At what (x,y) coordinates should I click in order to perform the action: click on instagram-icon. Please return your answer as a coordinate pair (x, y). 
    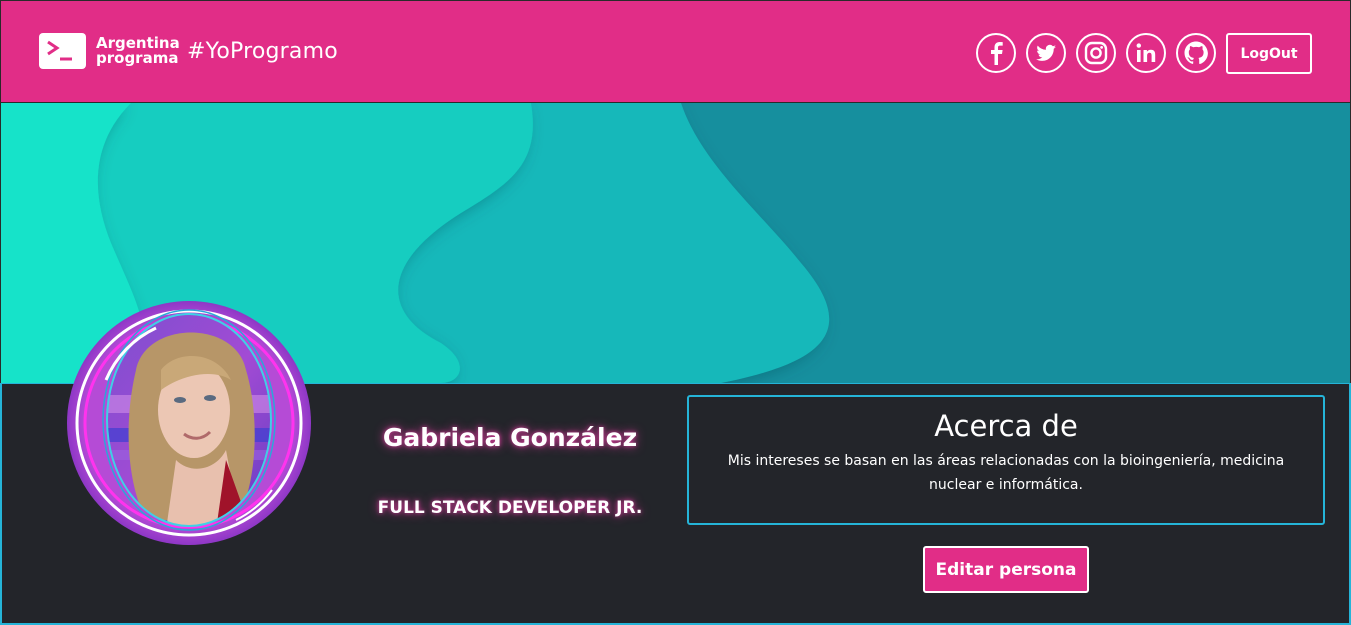
    Looking at the image, I should click on (1096, 53).